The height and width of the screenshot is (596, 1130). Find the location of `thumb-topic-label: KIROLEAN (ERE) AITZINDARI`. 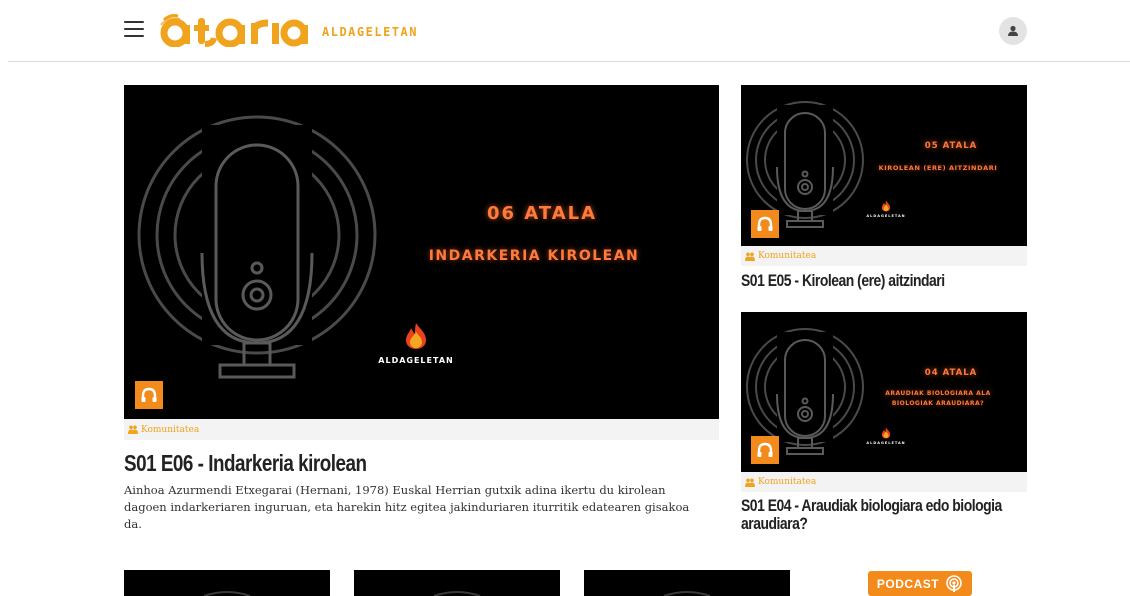

thumb-topic-label: KIROLEAN (ERE) AITZINDARI is located at coordinates (938, 168).